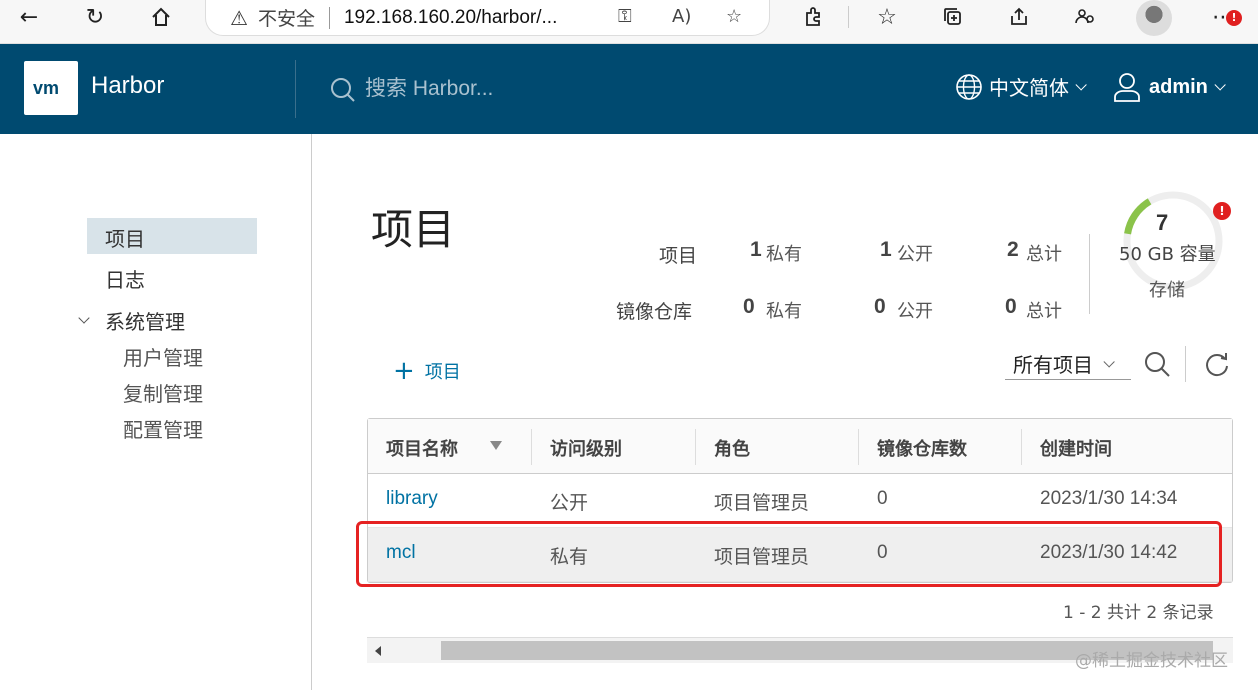 The width and height of the screenshot is (1258, 690). I want to click on storage-alert-badge: !, so click(1222, 211).